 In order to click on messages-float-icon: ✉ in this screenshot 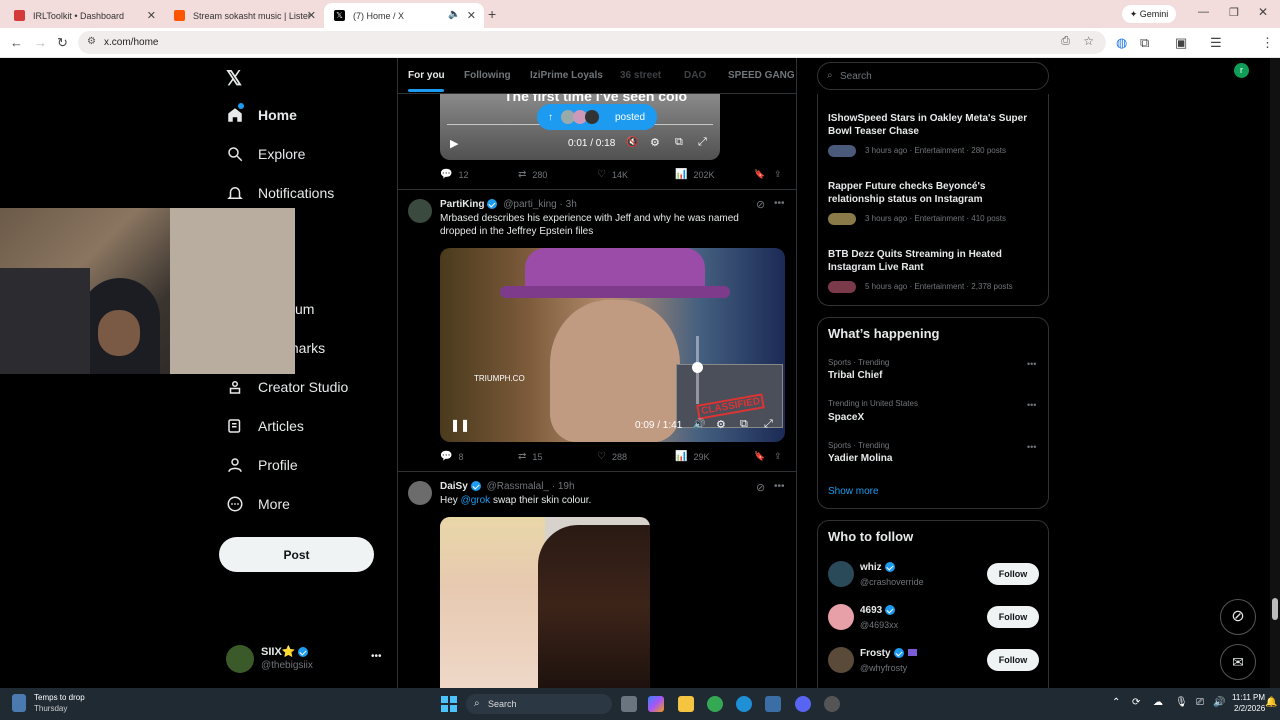, I will do `click(1238, 662)`.